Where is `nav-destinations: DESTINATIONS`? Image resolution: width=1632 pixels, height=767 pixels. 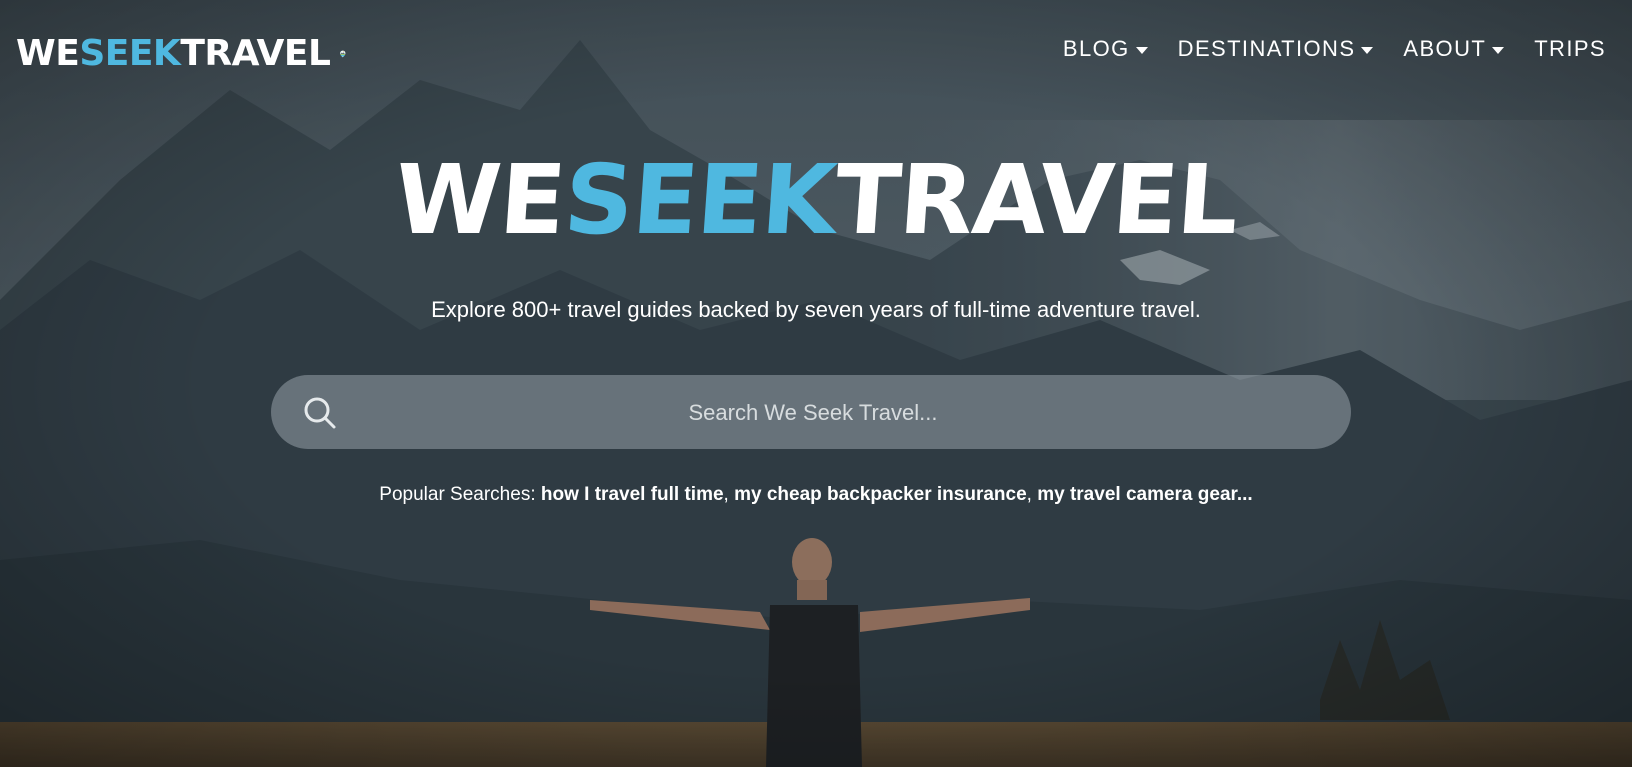 nav-destinations: DESTINATIONS is located at coordinates (1276, 49).